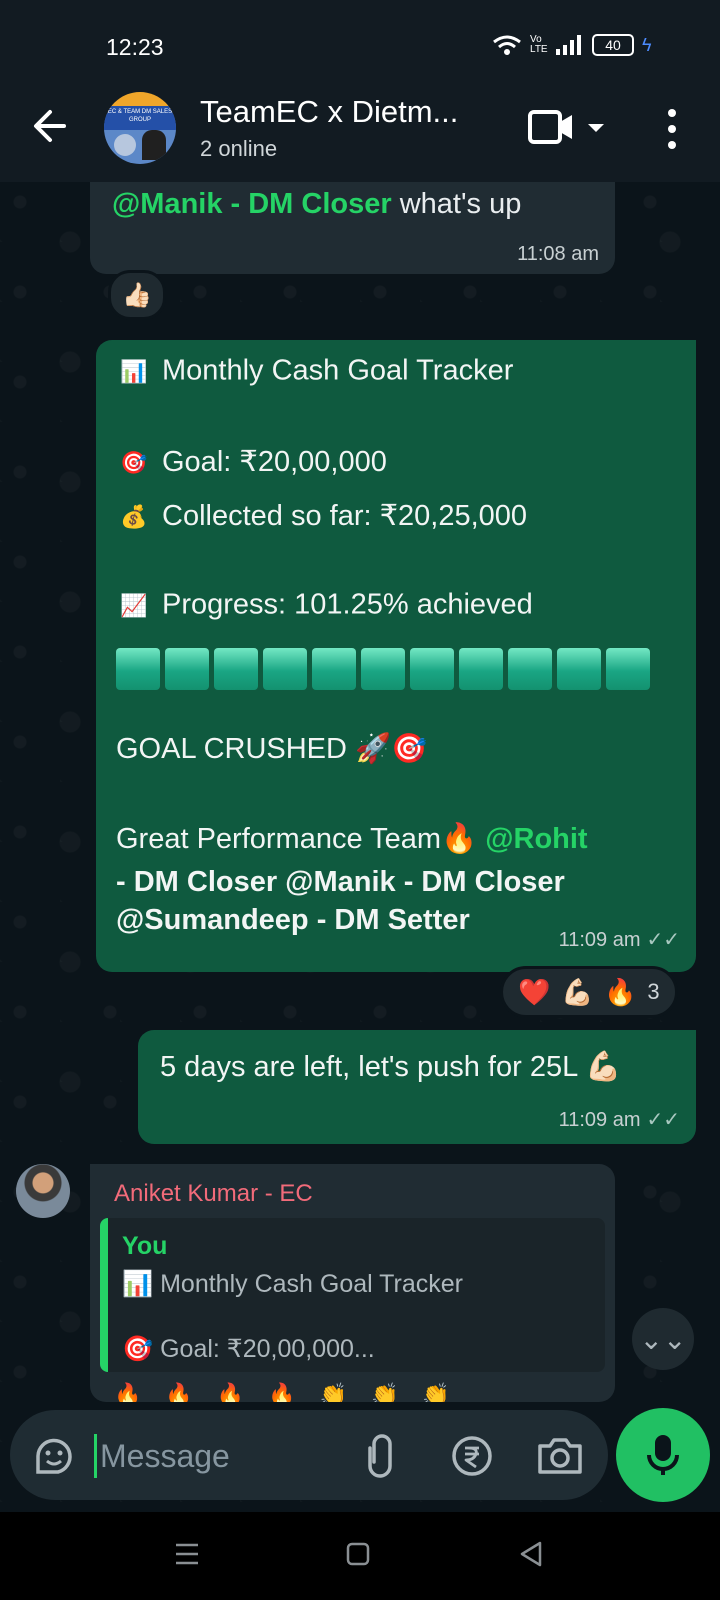 This screenshot has height=1600, width=720. I want to click on message-time: 11:08 am, so click(558, 254).